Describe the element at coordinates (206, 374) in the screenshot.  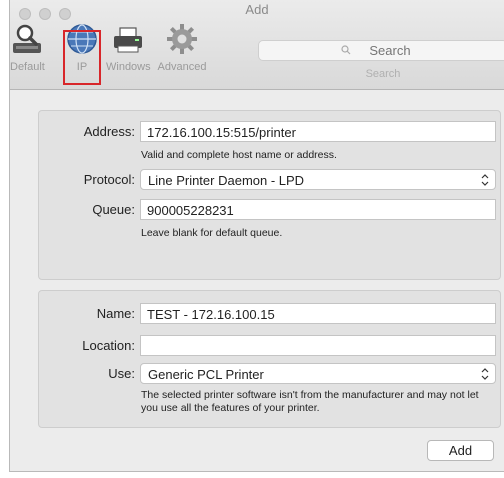
I see `use-value: Generic PCL Printer` at that location.